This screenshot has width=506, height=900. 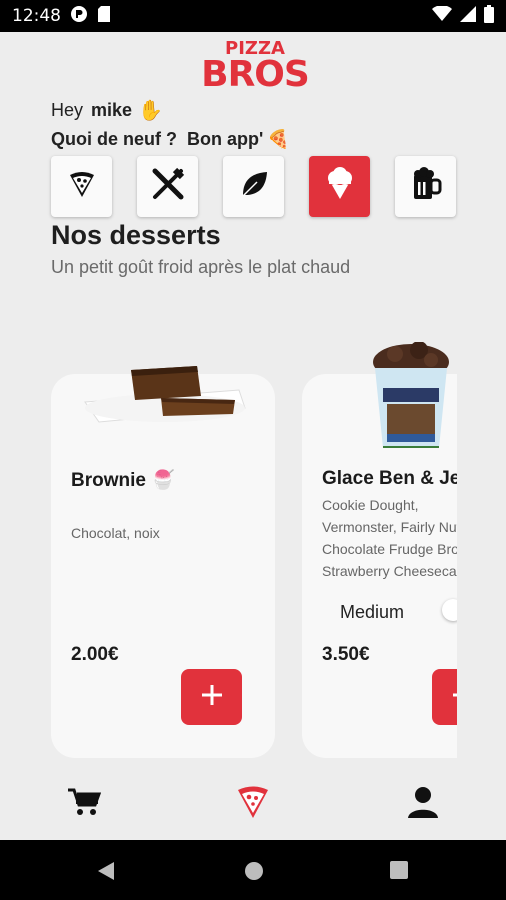 I want to click on bottom-navigation, so click(x=253, y=805).